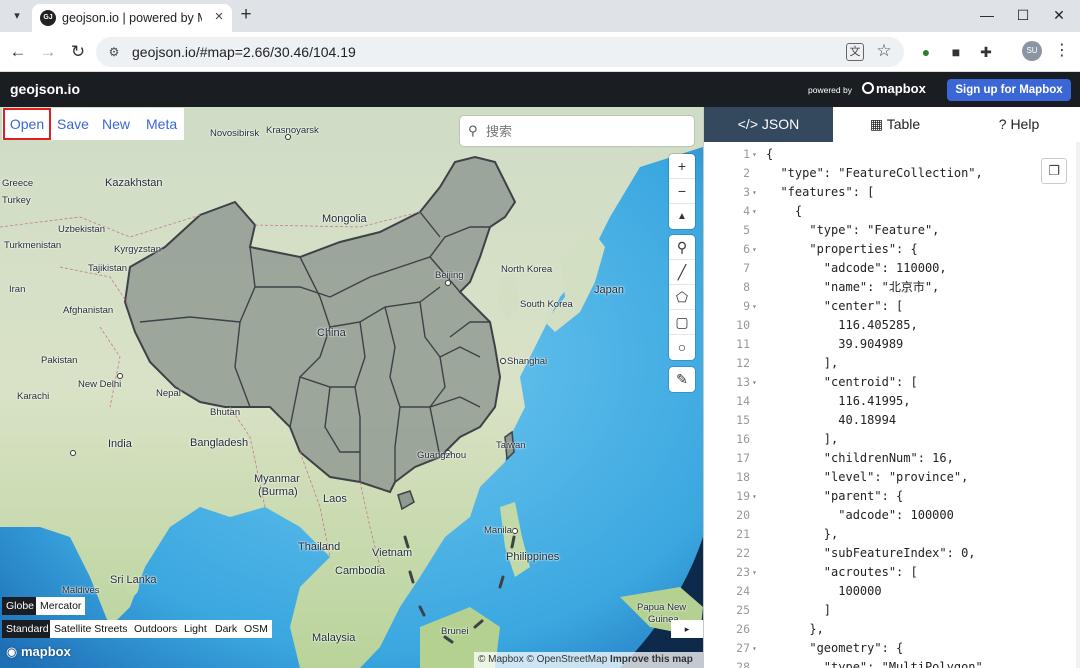  What do you see at coordinates (892, 382) in the screenshot?
I see `code-line: 13 ▾ "centroid": [` at bounding box center [892, 382].